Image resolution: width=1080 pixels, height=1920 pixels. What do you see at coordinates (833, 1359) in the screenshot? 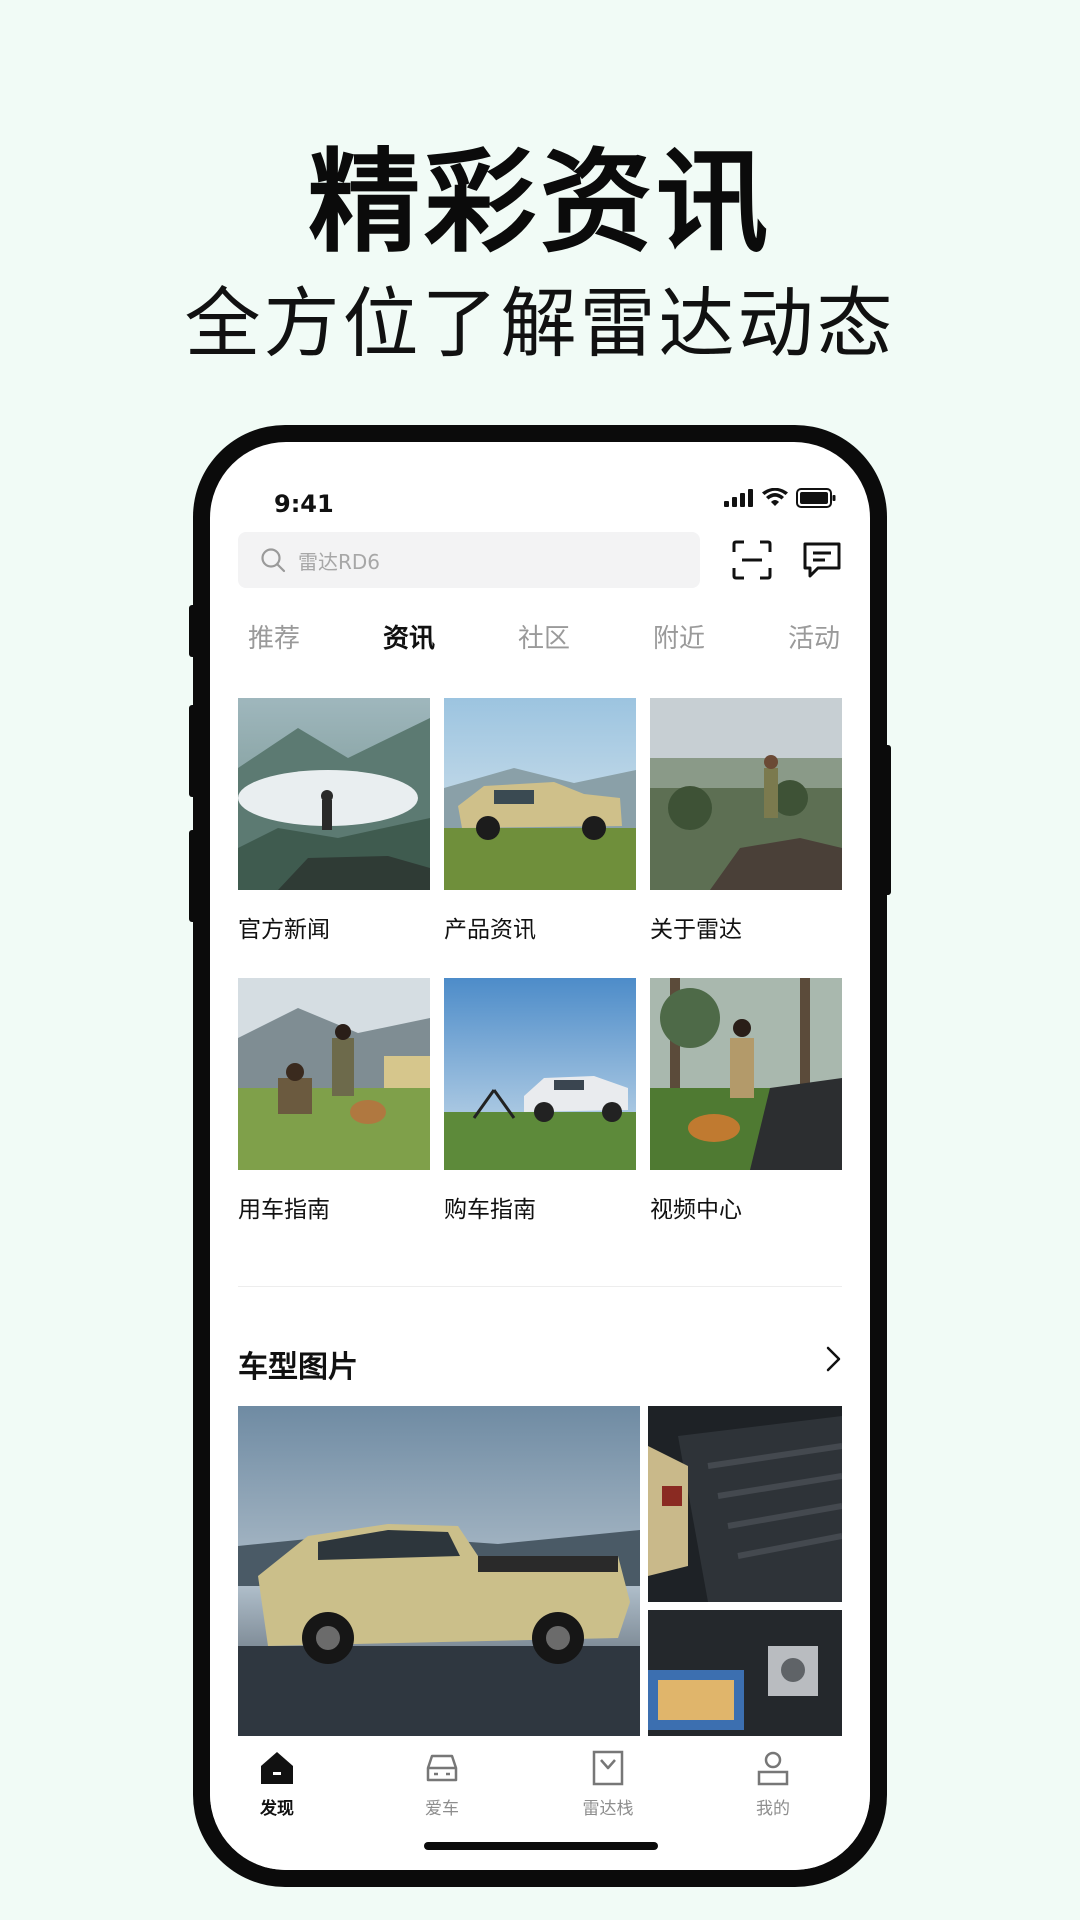
I see `chevron-right-icon` at bounding box center [833, 1359].